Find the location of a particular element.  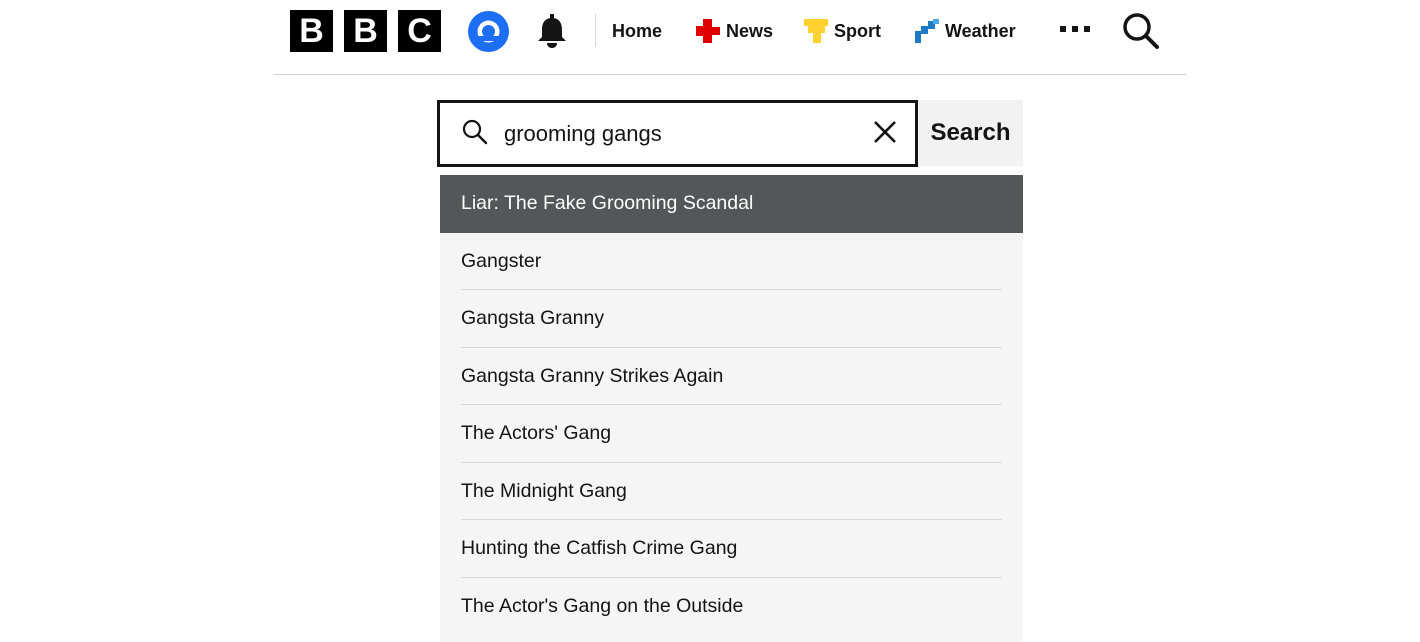

nav-weather-label: Weather is located at coordinates (980, 30).